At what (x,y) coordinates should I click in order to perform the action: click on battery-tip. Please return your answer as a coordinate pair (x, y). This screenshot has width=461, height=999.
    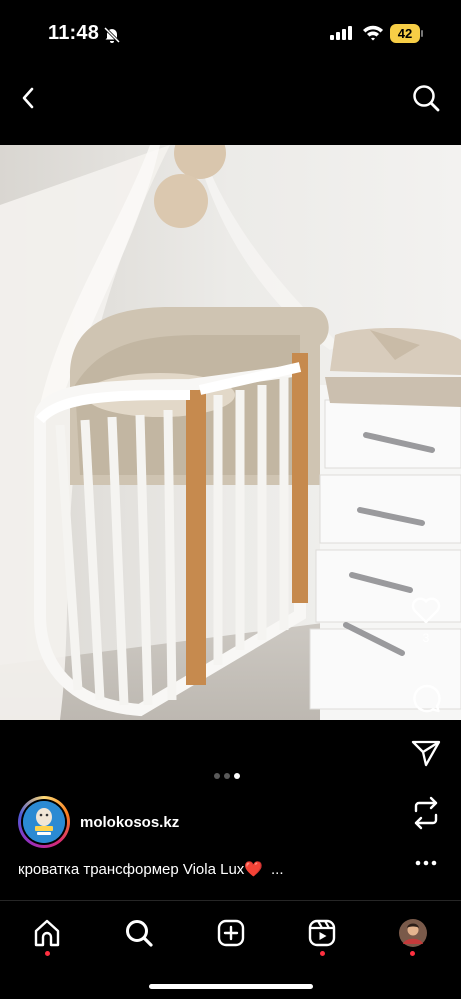
    Looking at the image, I should click on (422, 33).